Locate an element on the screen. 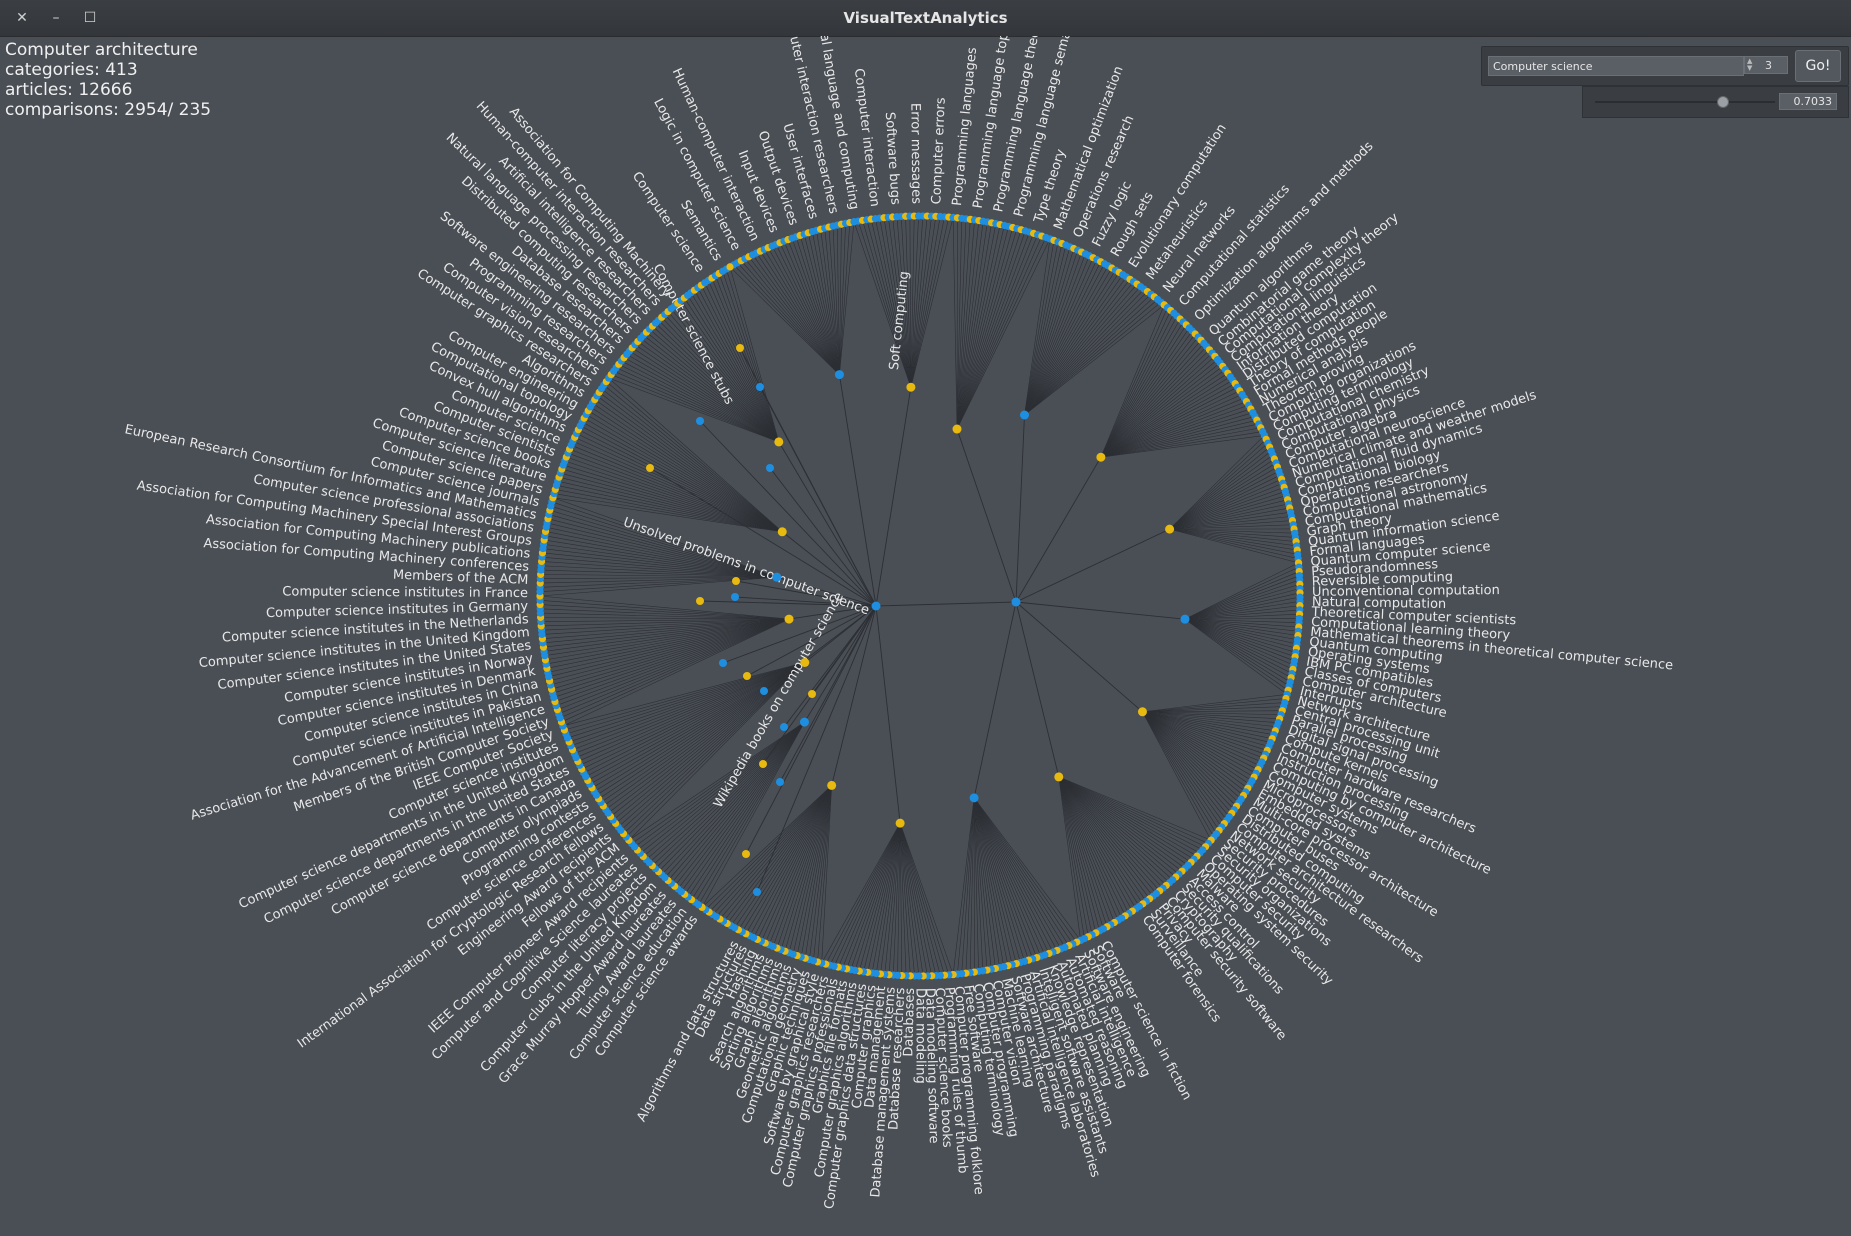  minimize-icon: – is located at coordinates (56, 18).